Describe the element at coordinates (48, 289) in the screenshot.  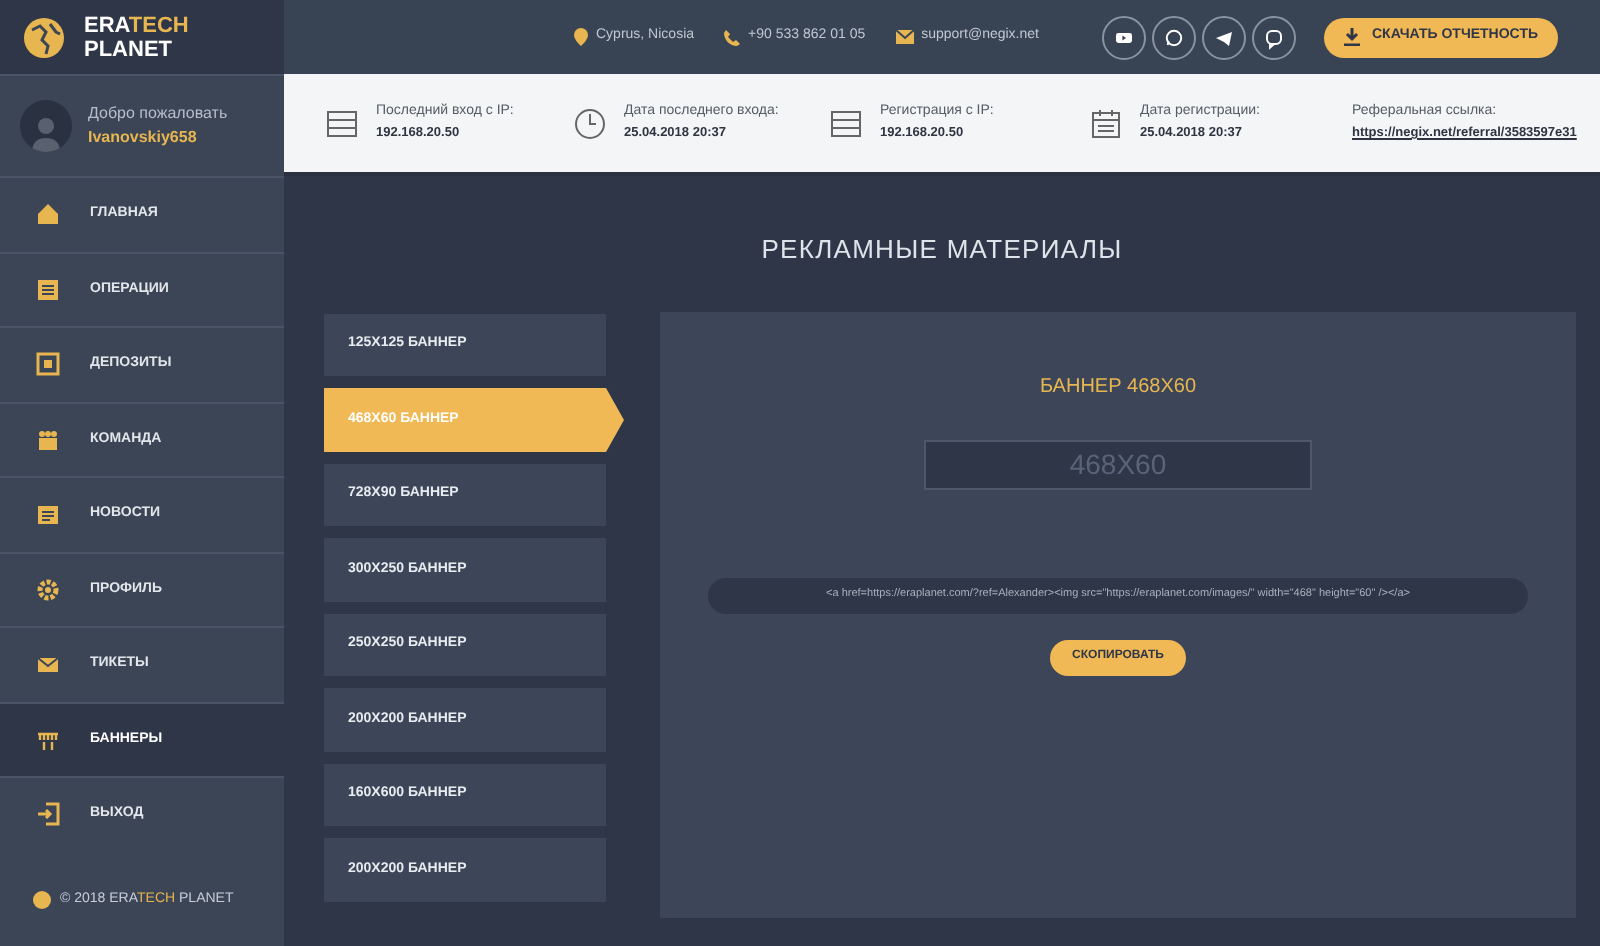
I see `list-icon` at that location.